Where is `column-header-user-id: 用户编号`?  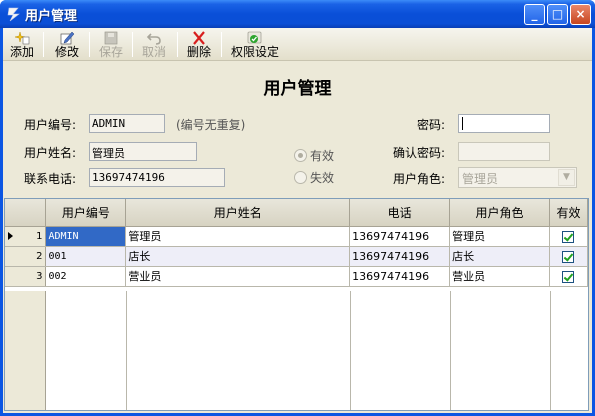
column-header-user-id: 用户编号 is located at coordinates (86, 213).